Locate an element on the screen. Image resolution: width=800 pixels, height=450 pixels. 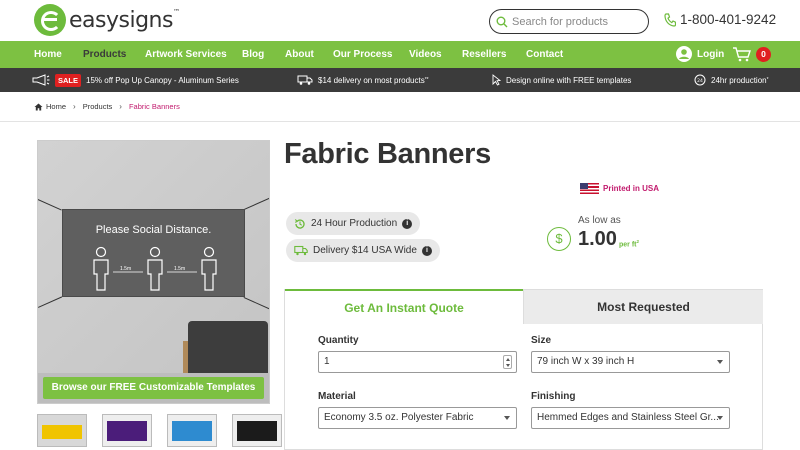
quantity-value: 1 is located at coordinates (327, 361).